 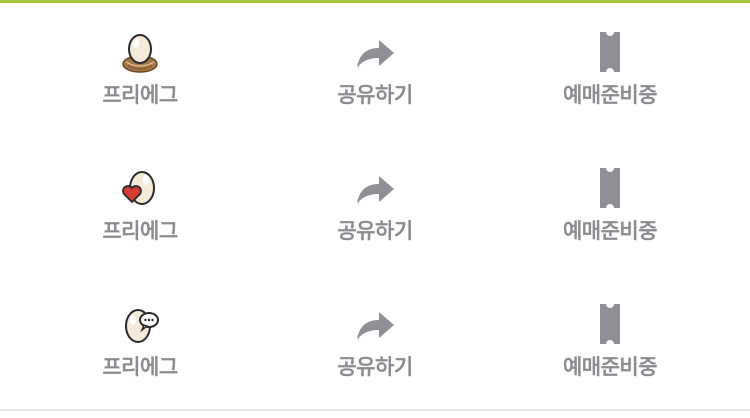 I want to click on egg-speech-bubble-icon, so click(x=140, y=324).